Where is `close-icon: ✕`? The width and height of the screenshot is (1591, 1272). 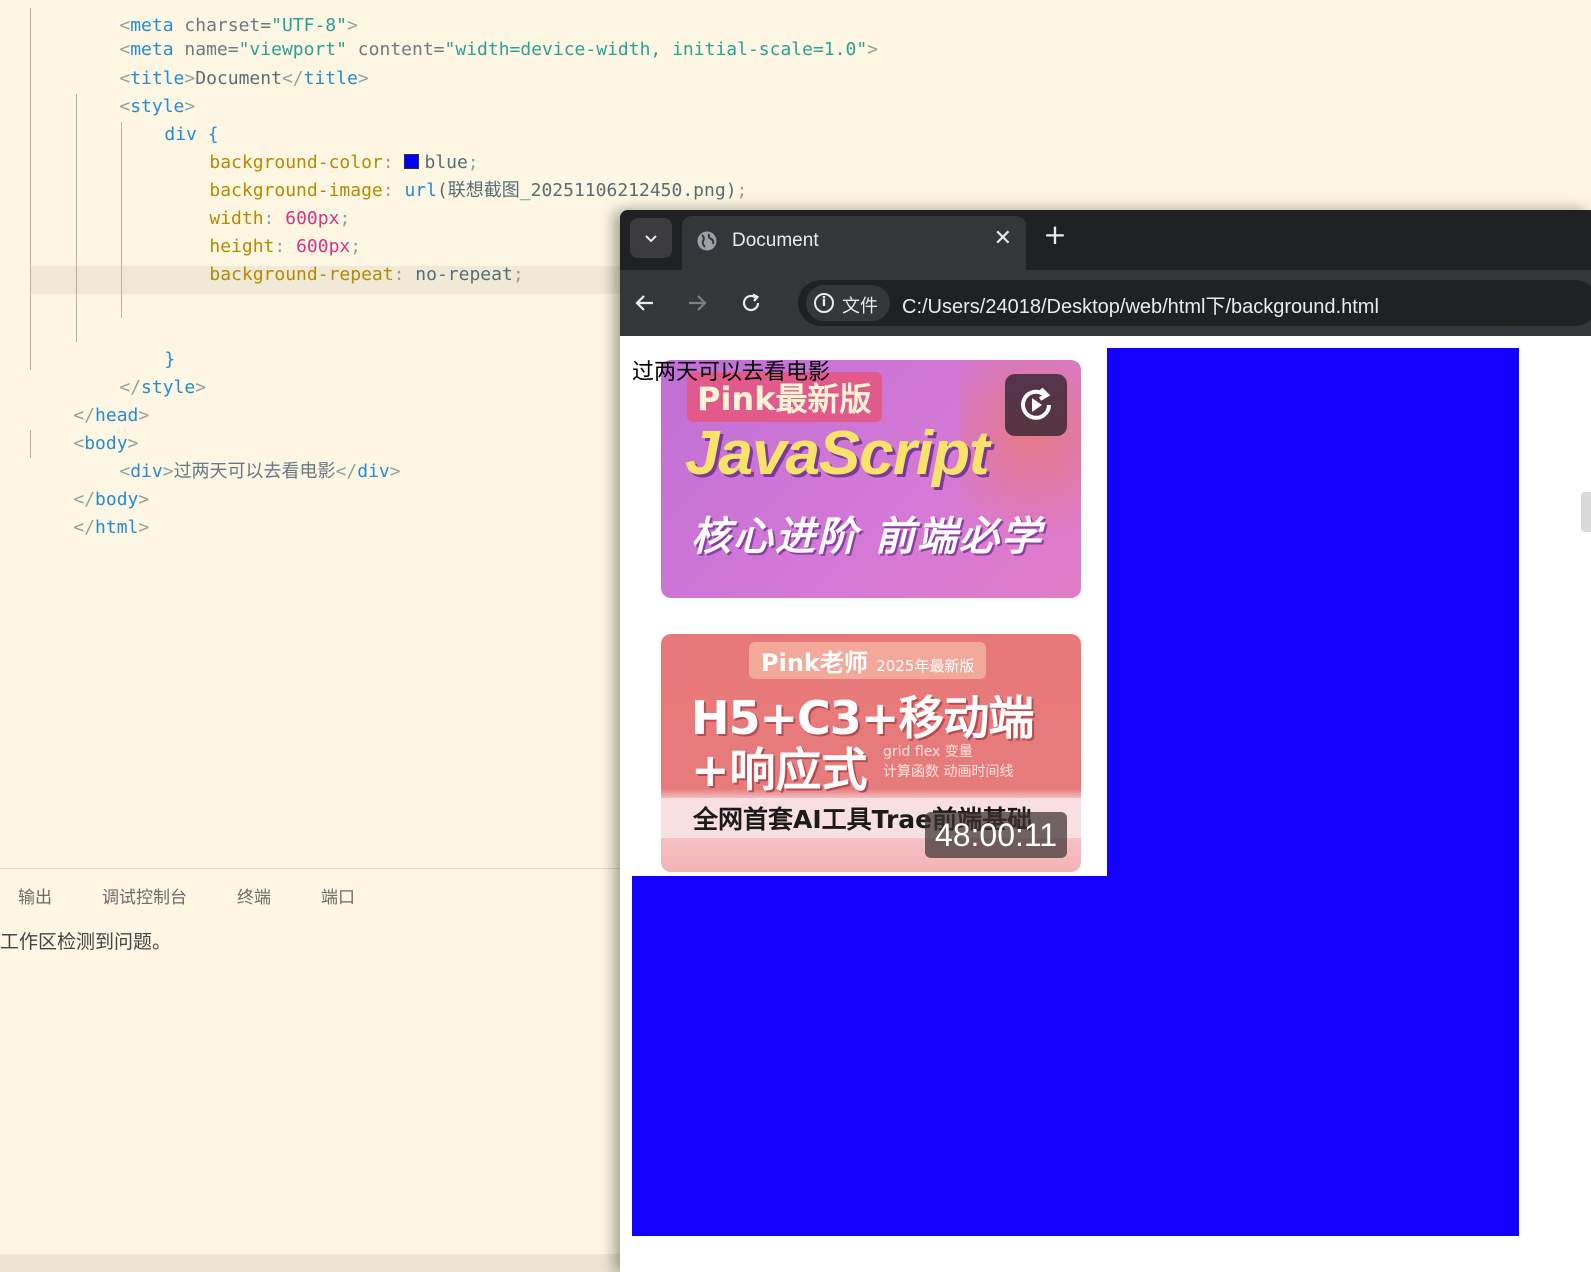 close-icon: ✕ is located at coordinates (1003, 238).